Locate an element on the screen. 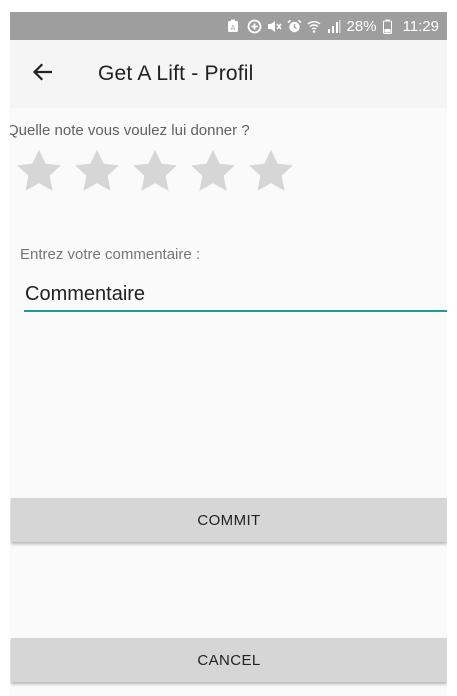  alarm-icon is located at coordinates (294, 26).